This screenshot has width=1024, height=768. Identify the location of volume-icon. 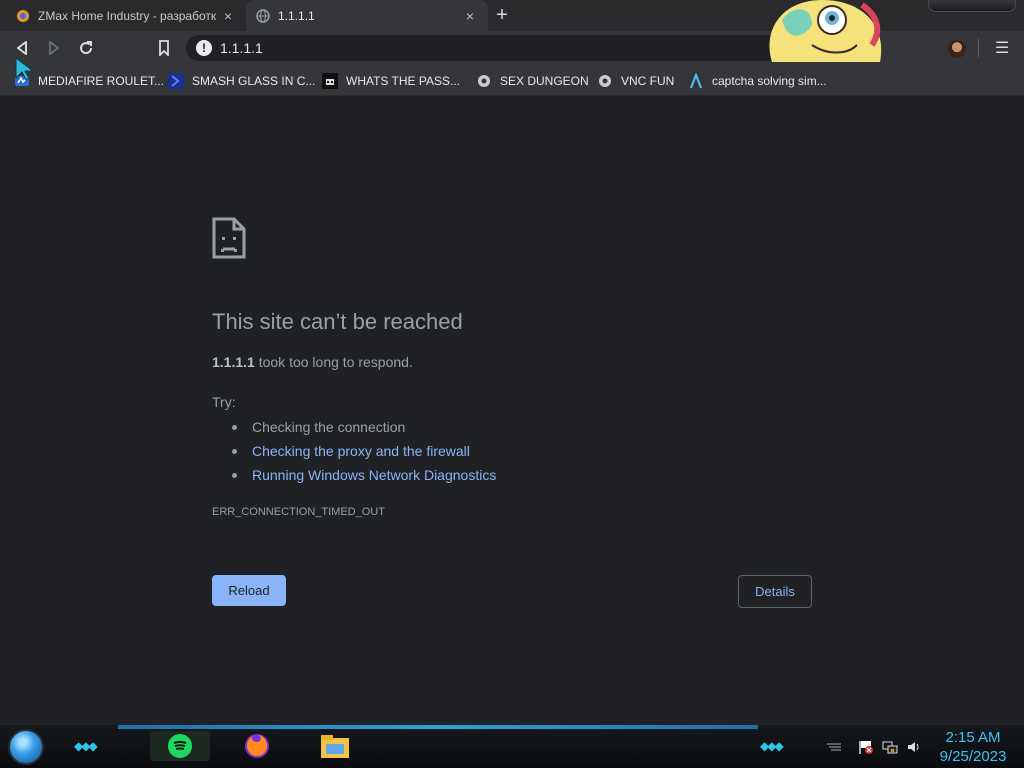
(914, 747).